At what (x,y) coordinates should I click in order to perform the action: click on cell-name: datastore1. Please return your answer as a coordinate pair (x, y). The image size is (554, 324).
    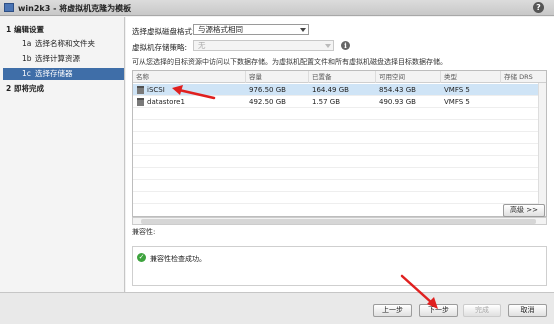
    Looking at the image, I should click on (166, 102).